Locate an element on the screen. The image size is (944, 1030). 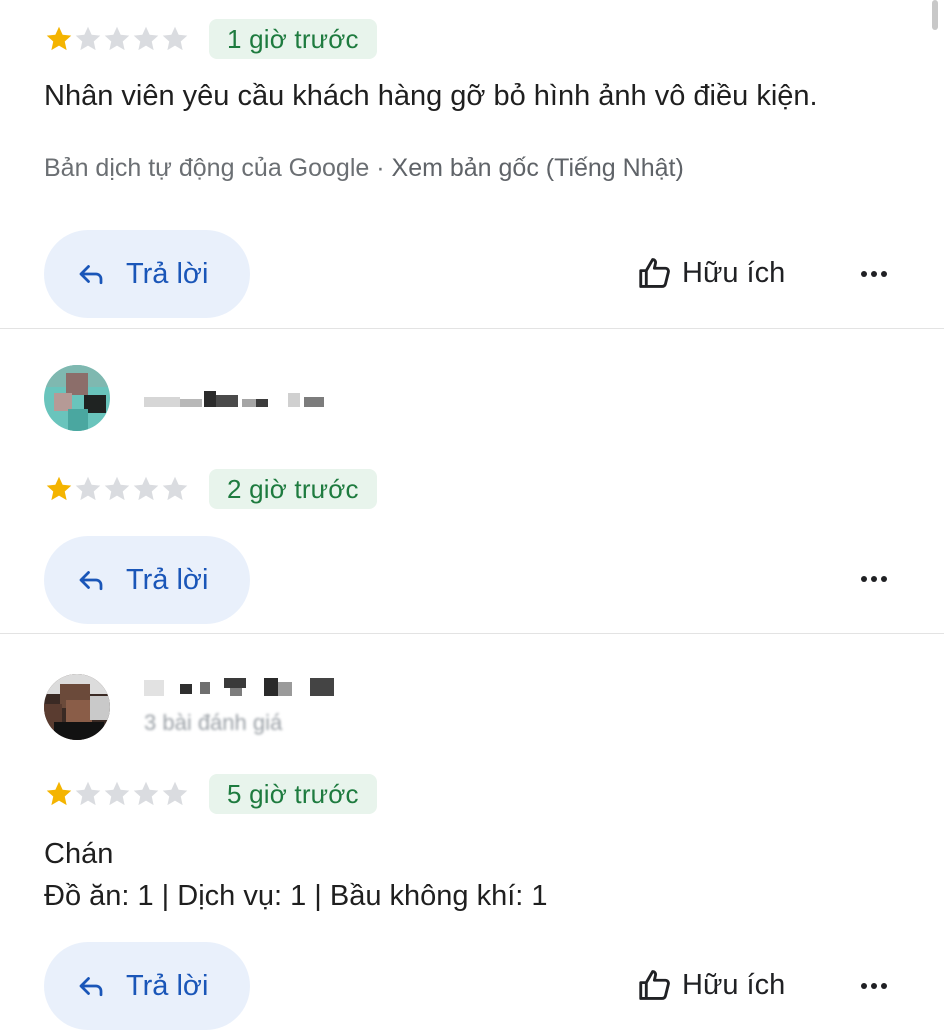
time-badge: 2 giờ trước is located at coordinates (293, 489).